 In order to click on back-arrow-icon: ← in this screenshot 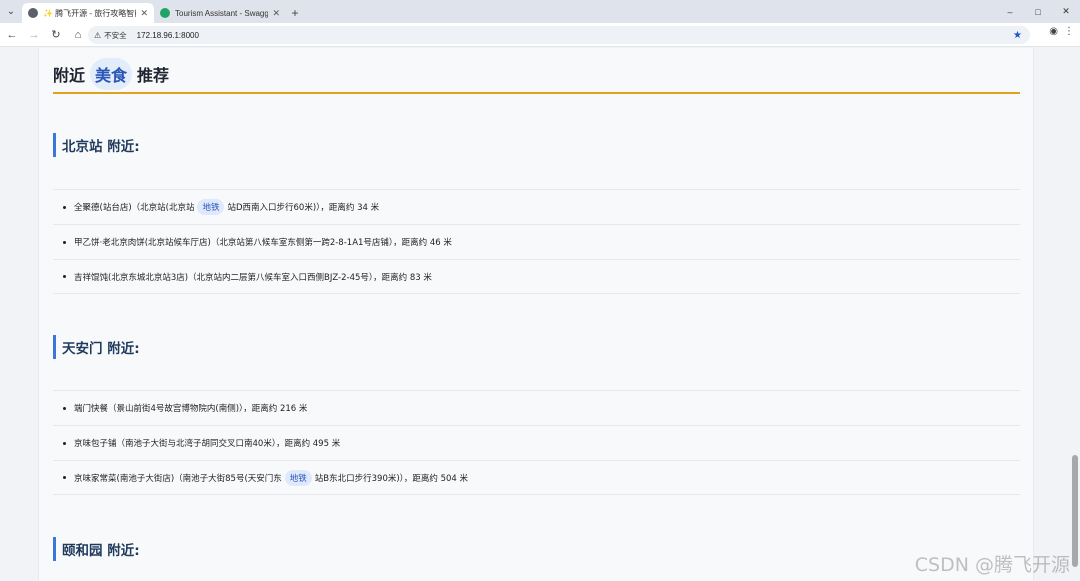, I will do `click(12, 35)`.